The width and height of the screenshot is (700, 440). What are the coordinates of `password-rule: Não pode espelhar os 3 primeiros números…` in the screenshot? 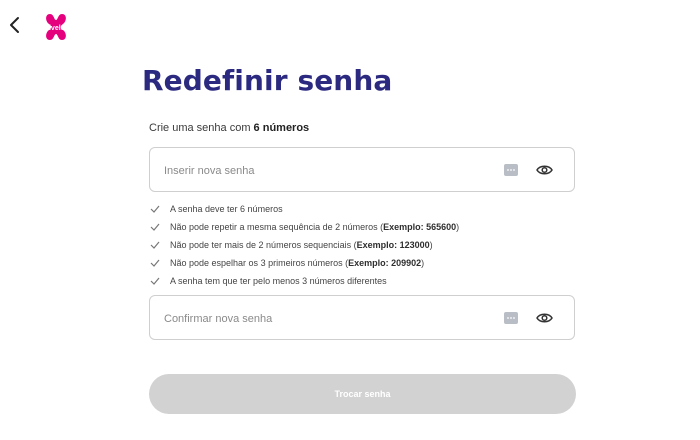 It's located at (304, 263).